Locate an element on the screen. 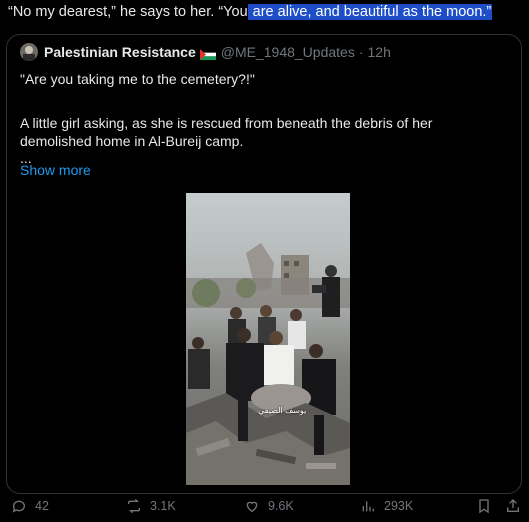 The image size is (529, 522). show-more-link: Show more is located at coordinates (55, 170).